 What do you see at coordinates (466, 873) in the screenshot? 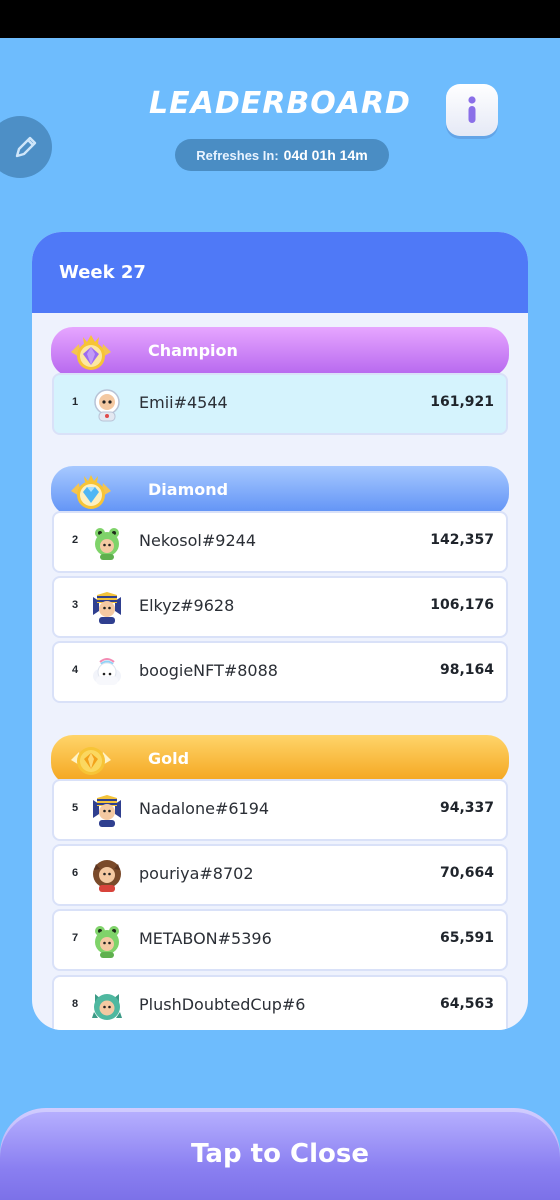
I see `player-score: 70,664` at bounding box center [466, 873].